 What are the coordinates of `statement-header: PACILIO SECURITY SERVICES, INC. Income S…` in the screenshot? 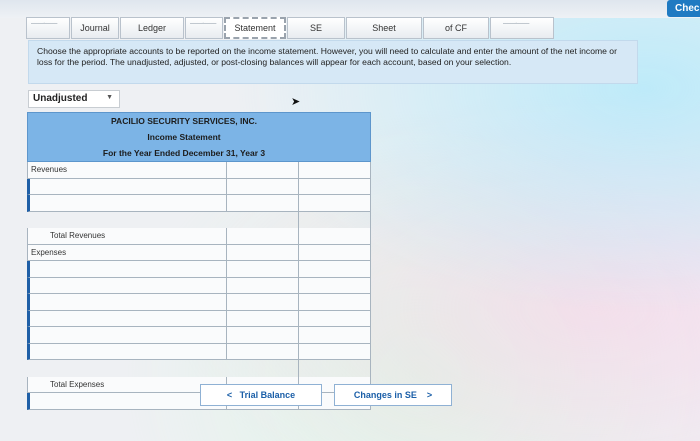 It's located at (199, 137).